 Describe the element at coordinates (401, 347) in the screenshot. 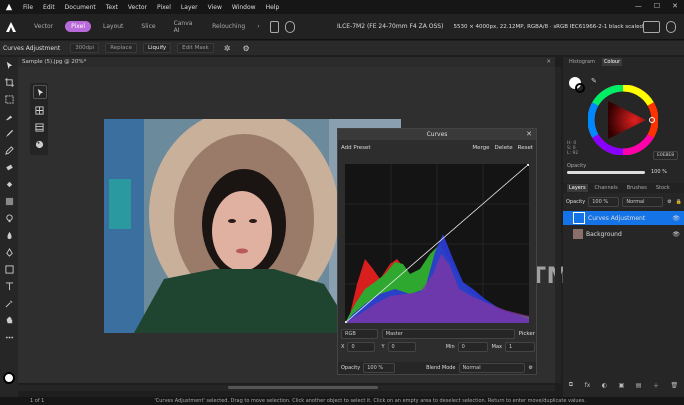

I see `y-input: 0` at that location.